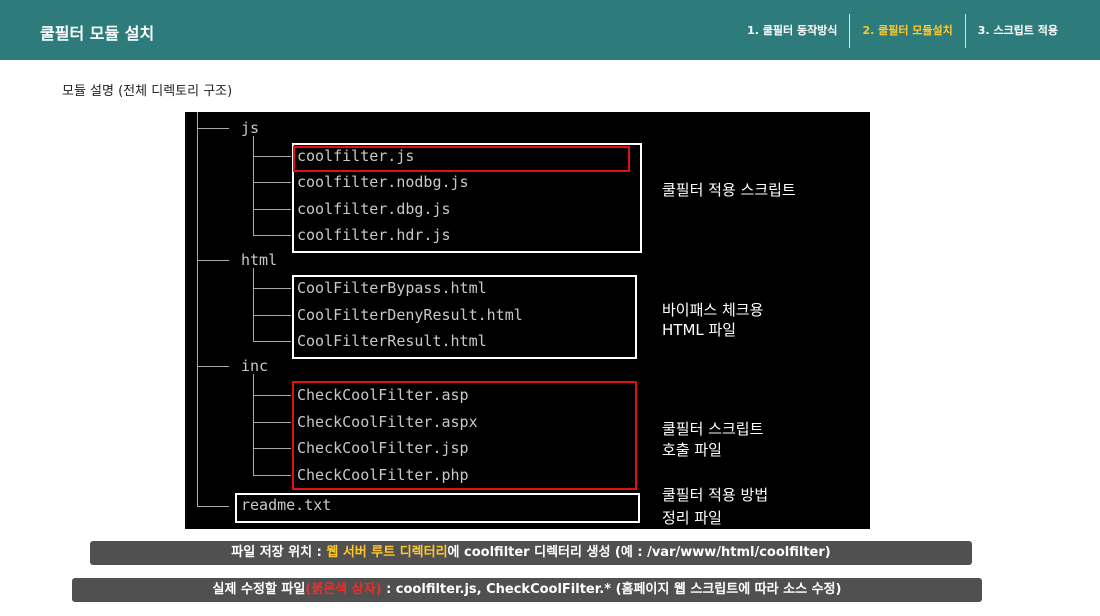 The height and width of the screenshot is (616, 1100). I want to click on section-subtitle: 모듈 설명 (전체 디렉토리 구조), so click(147, 91).